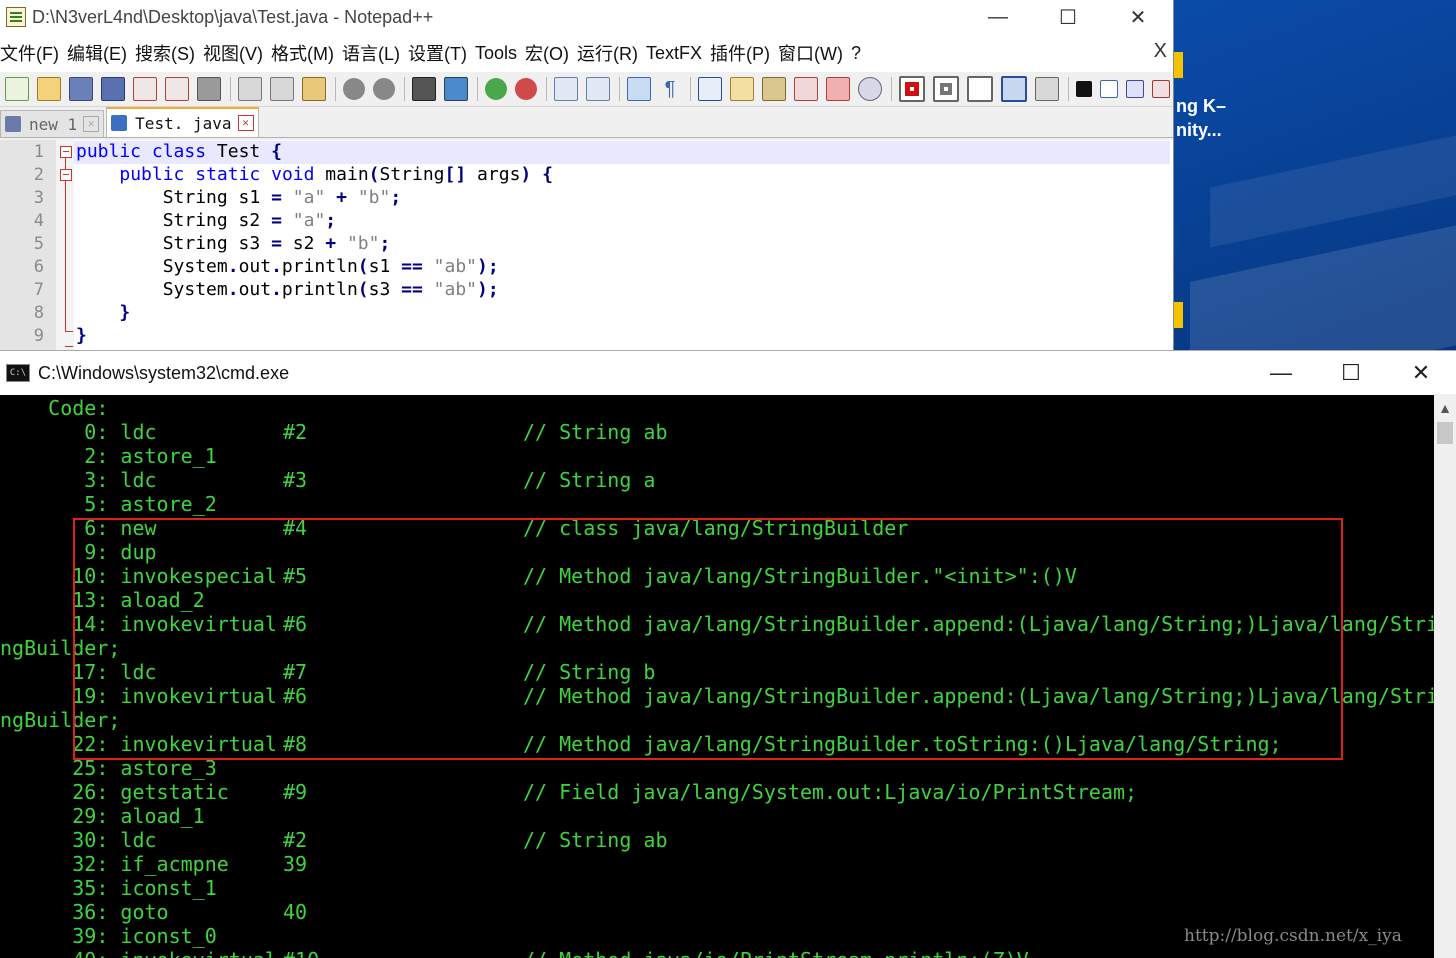 The width and height of the screenshot is (1456, 958). What do you see at coordinates (1351, 373) in the screenshot?
I see `cmd-maximize-button: ☐` at bounding box center [1351, 373].